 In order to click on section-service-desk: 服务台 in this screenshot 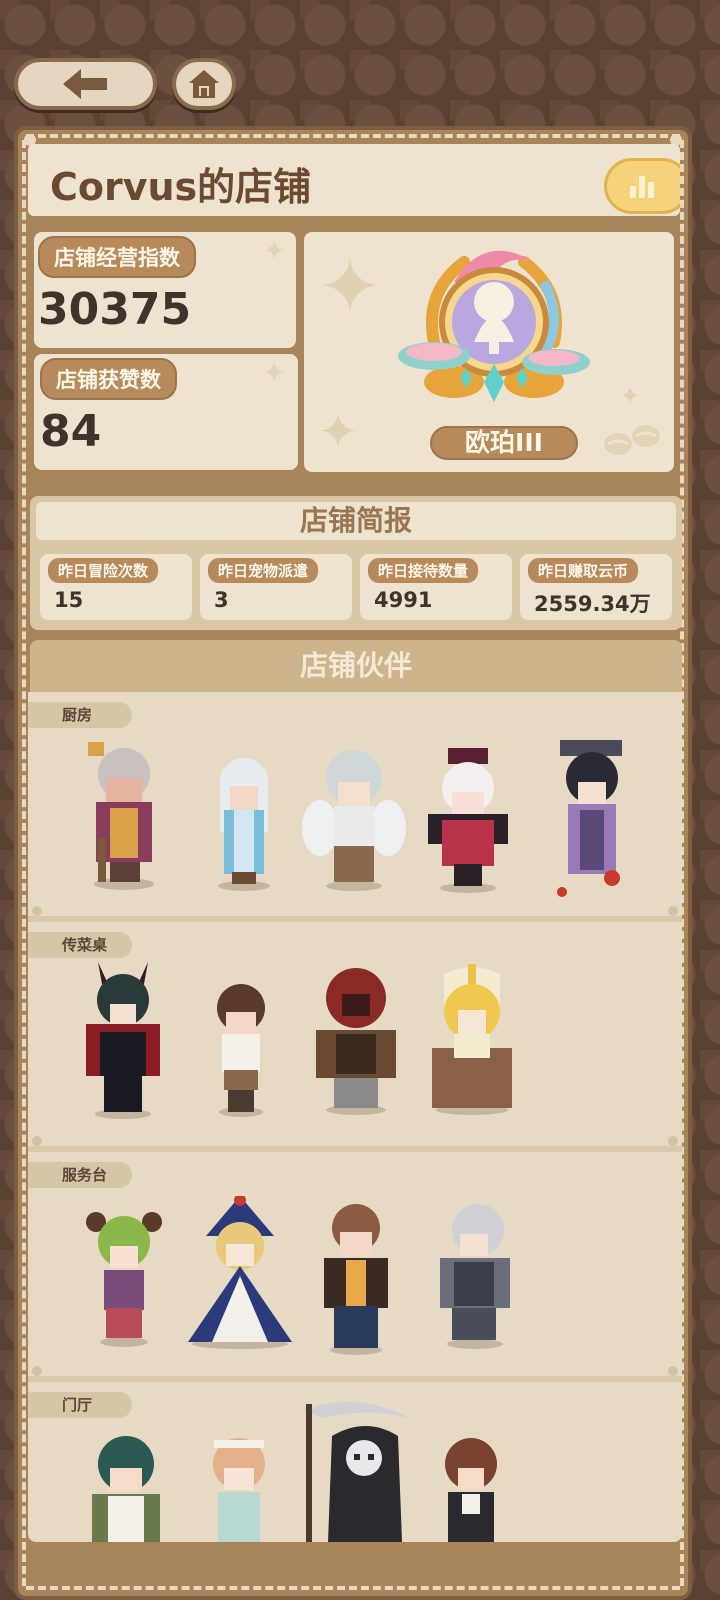, I will do `click(355, 1267)`.